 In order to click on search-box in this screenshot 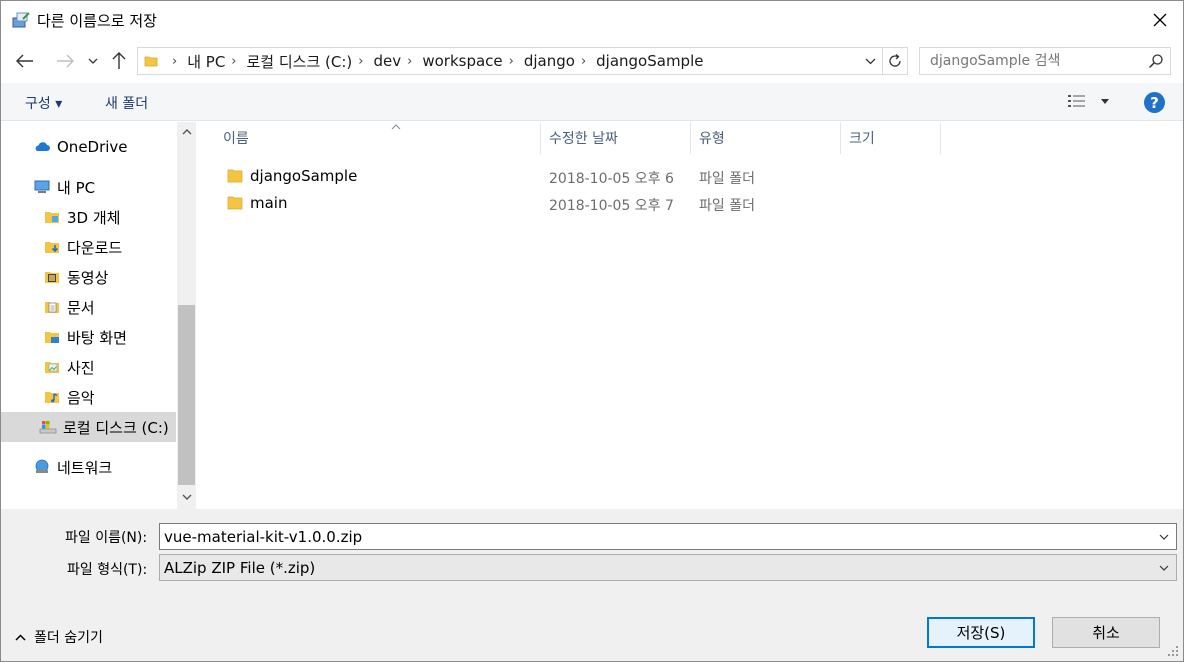, I will do `click(1045, 61)`.